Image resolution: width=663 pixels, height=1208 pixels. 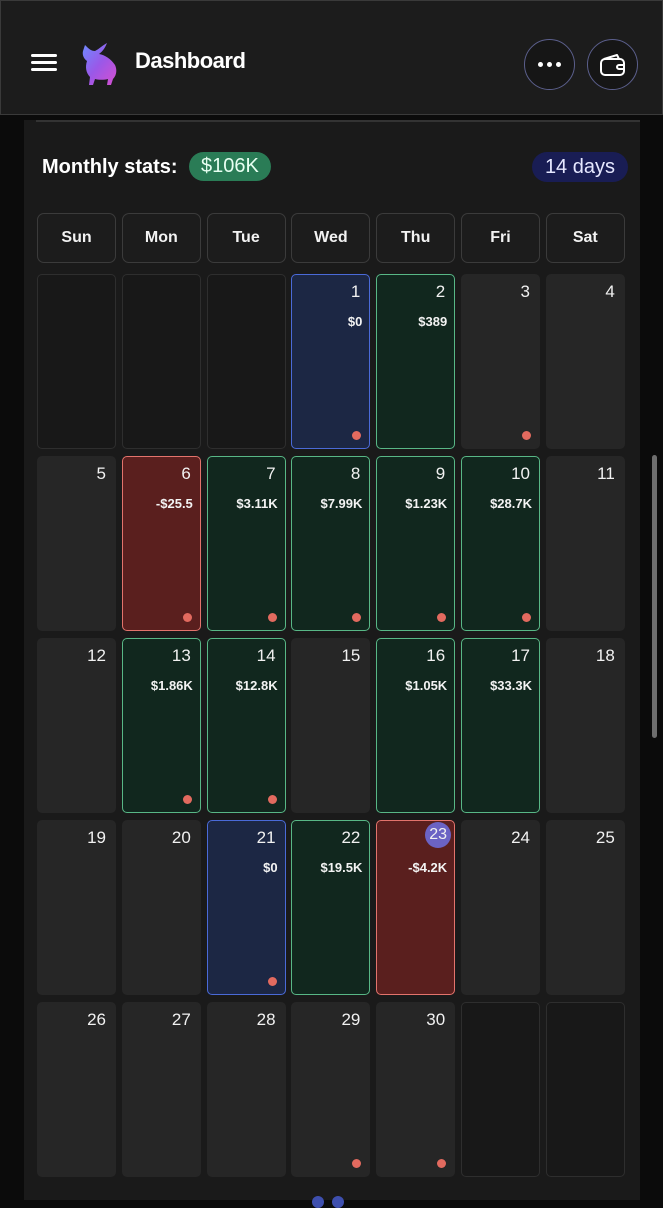 I want to click on day-number: 14, so click(x=266, y=655).